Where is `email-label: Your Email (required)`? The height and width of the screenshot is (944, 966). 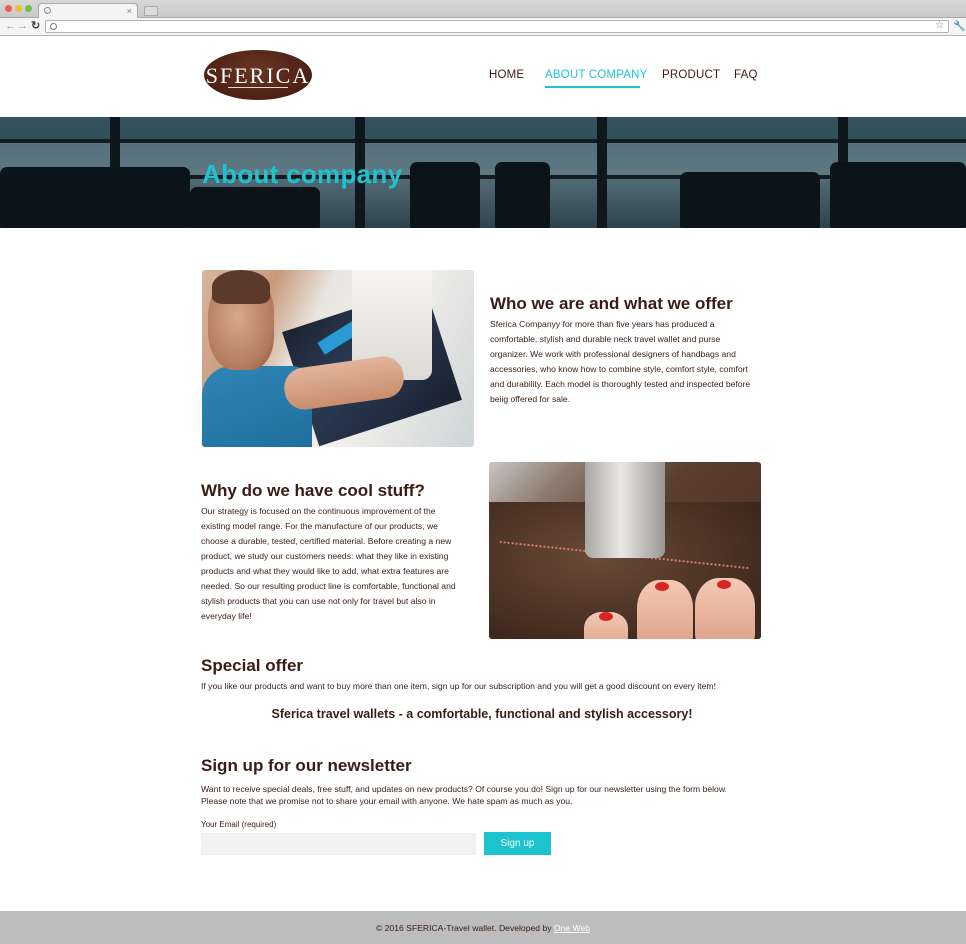 email-label: Your Email (required) is located at coordinates (239, 824).